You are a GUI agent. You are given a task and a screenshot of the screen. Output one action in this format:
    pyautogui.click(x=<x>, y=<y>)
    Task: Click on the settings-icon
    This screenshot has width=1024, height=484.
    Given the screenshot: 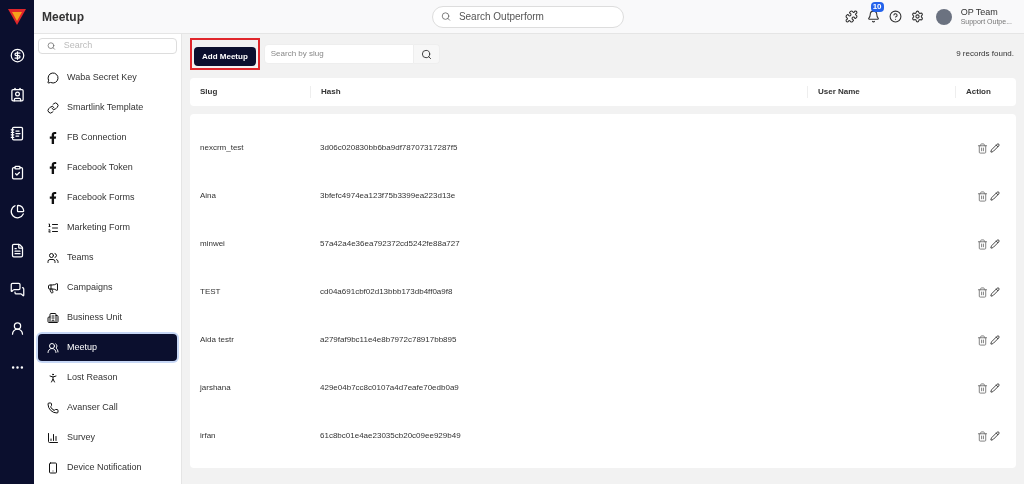 What is the action you would take?
    pyautogui.click(x=917, y=16)
    